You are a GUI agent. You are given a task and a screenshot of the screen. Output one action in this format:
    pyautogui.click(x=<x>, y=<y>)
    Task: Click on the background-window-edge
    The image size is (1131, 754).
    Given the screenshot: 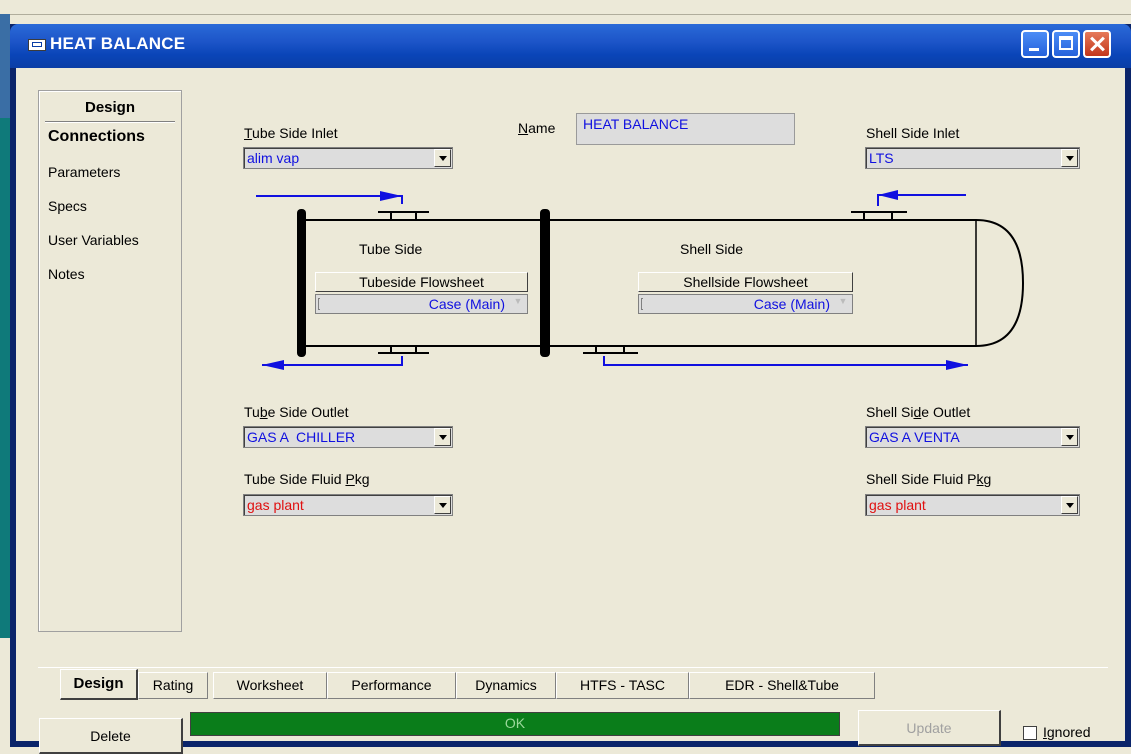 What is the action you would take?
    pyautogui.click(x=5, y=380)
    